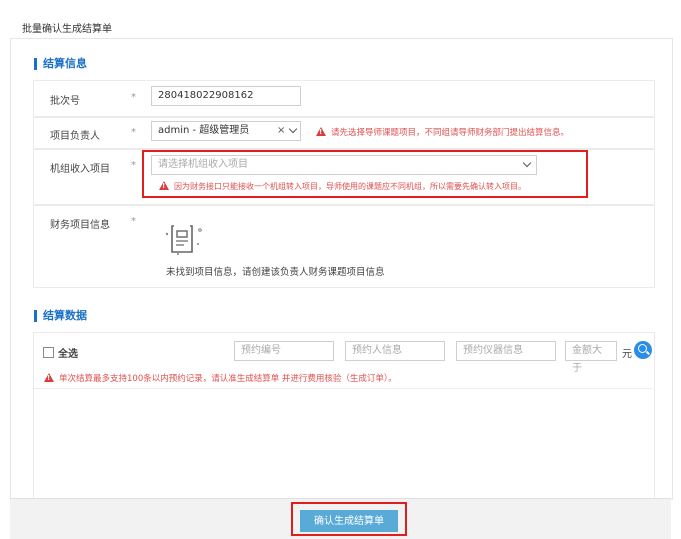 This screenshot has height=539, width=681. I want to click on amount-filter: 金额大于, so click(591, 357).